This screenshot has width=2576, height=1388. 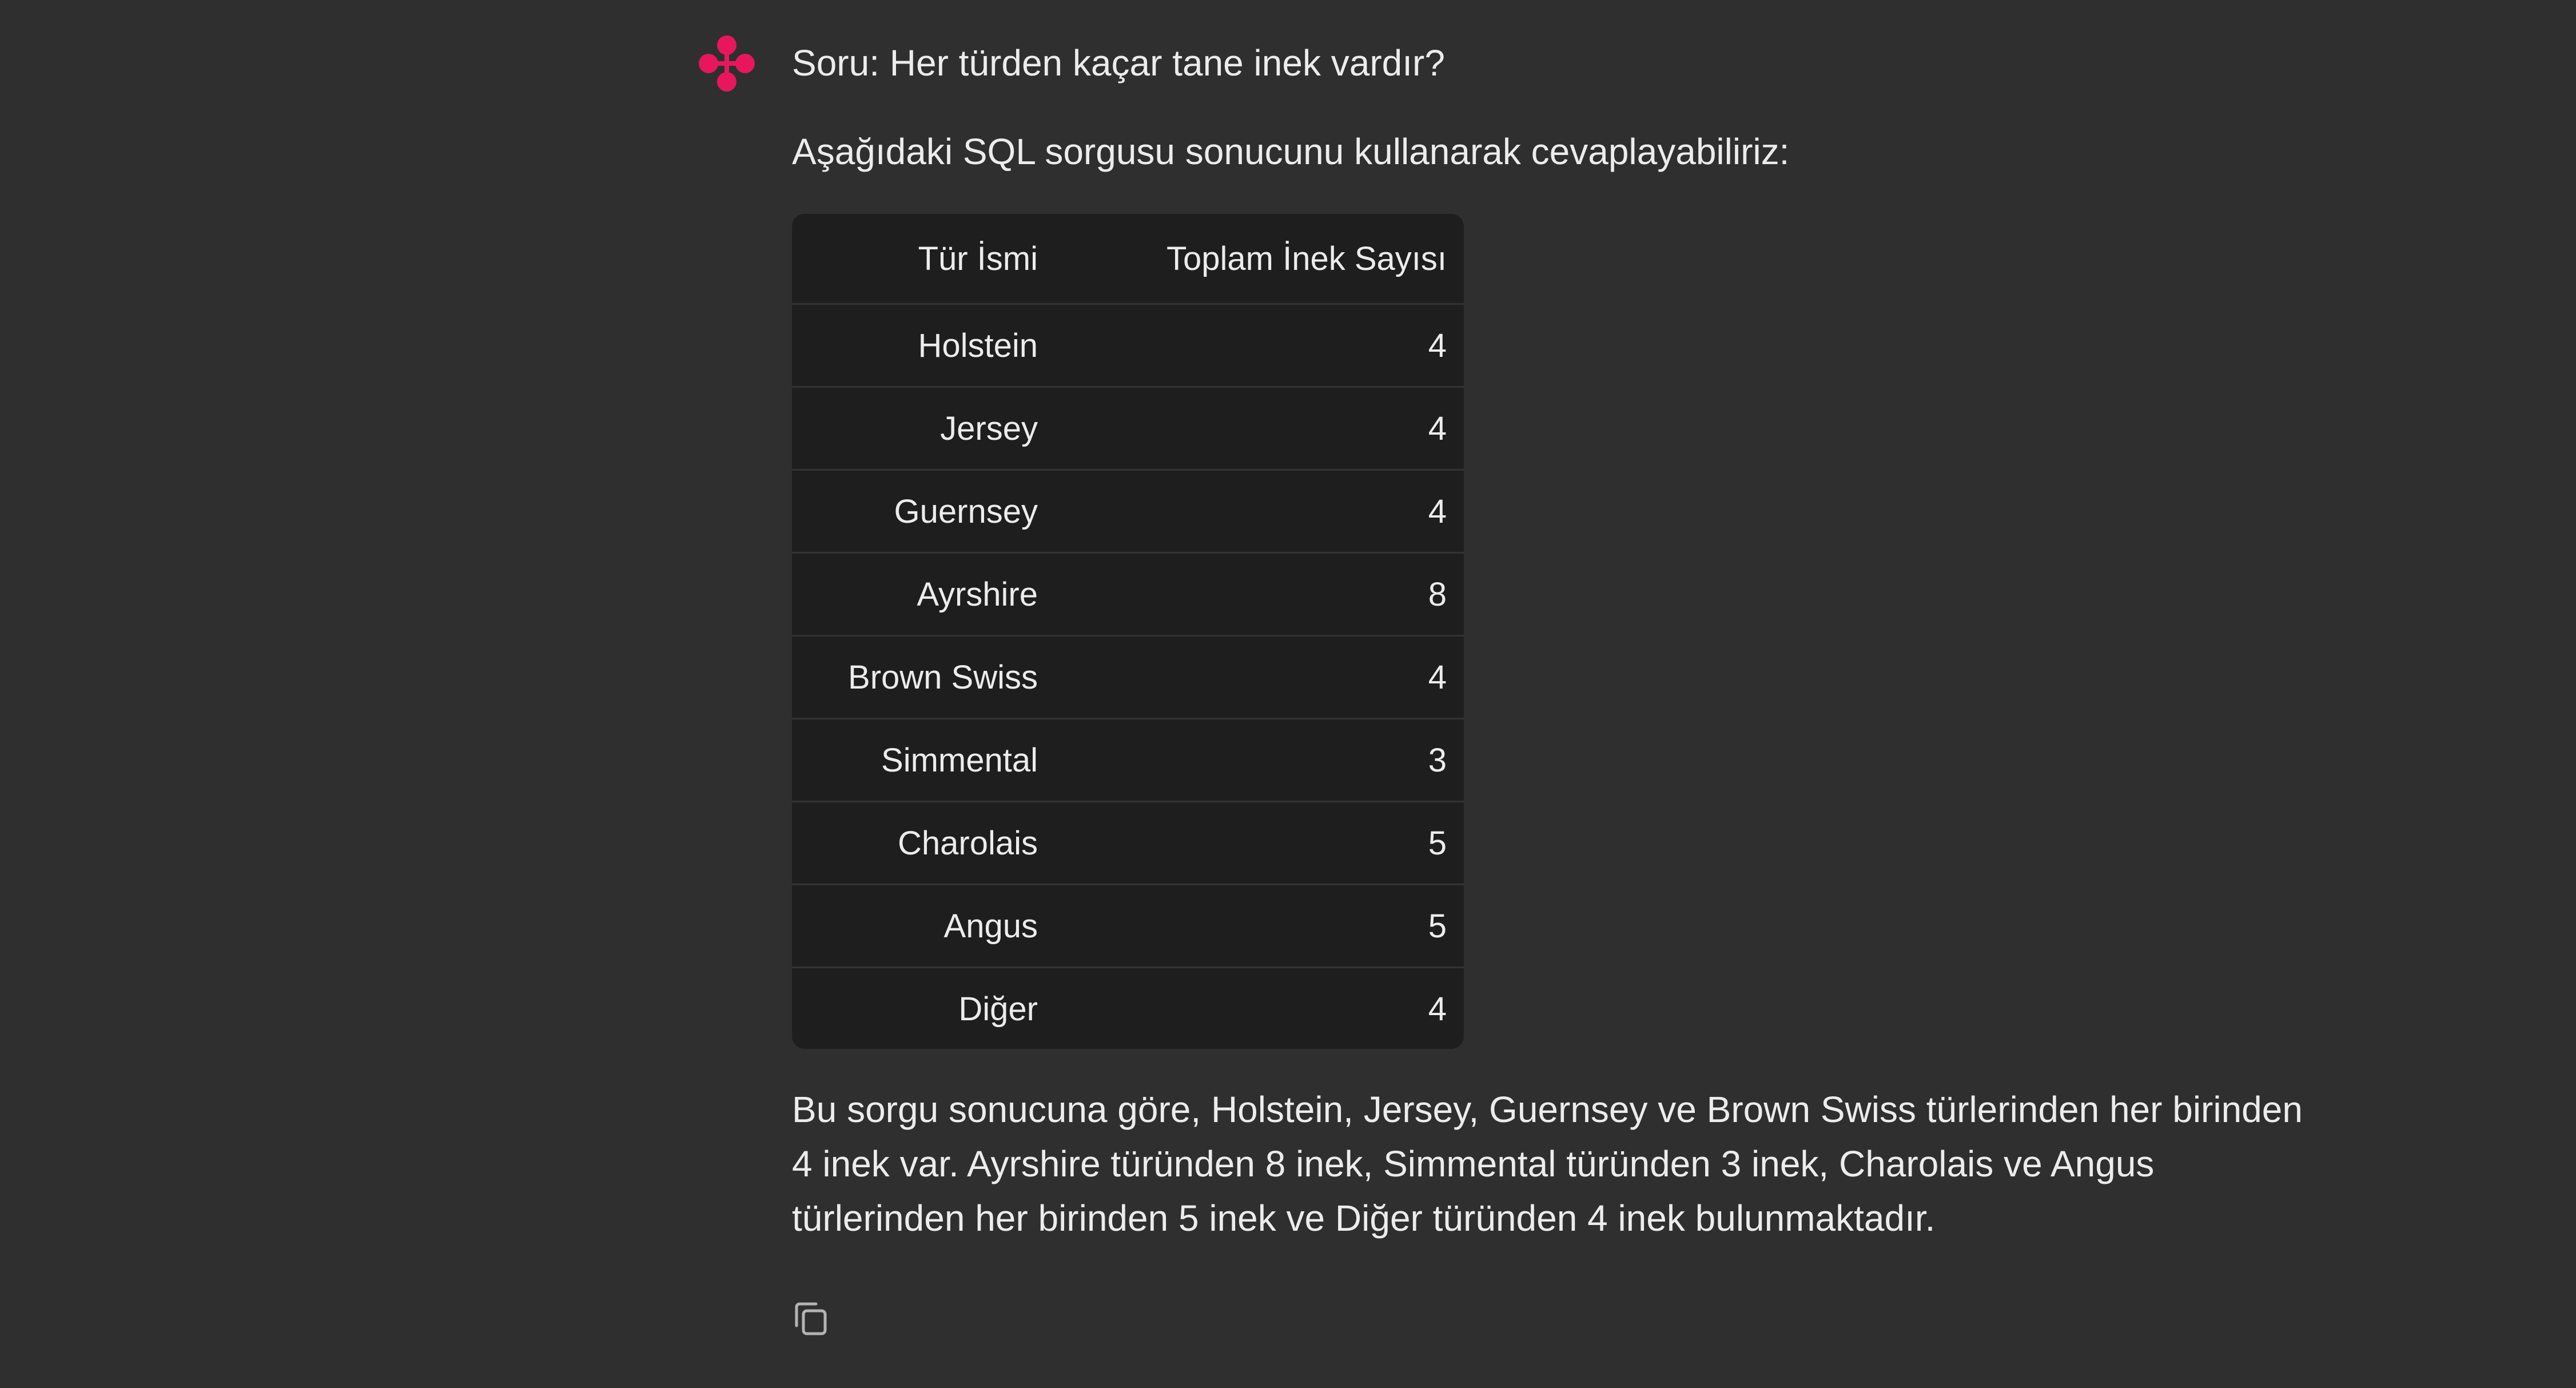 I want to click on table-row: Holstein 4, so click(x=1128, y=346).